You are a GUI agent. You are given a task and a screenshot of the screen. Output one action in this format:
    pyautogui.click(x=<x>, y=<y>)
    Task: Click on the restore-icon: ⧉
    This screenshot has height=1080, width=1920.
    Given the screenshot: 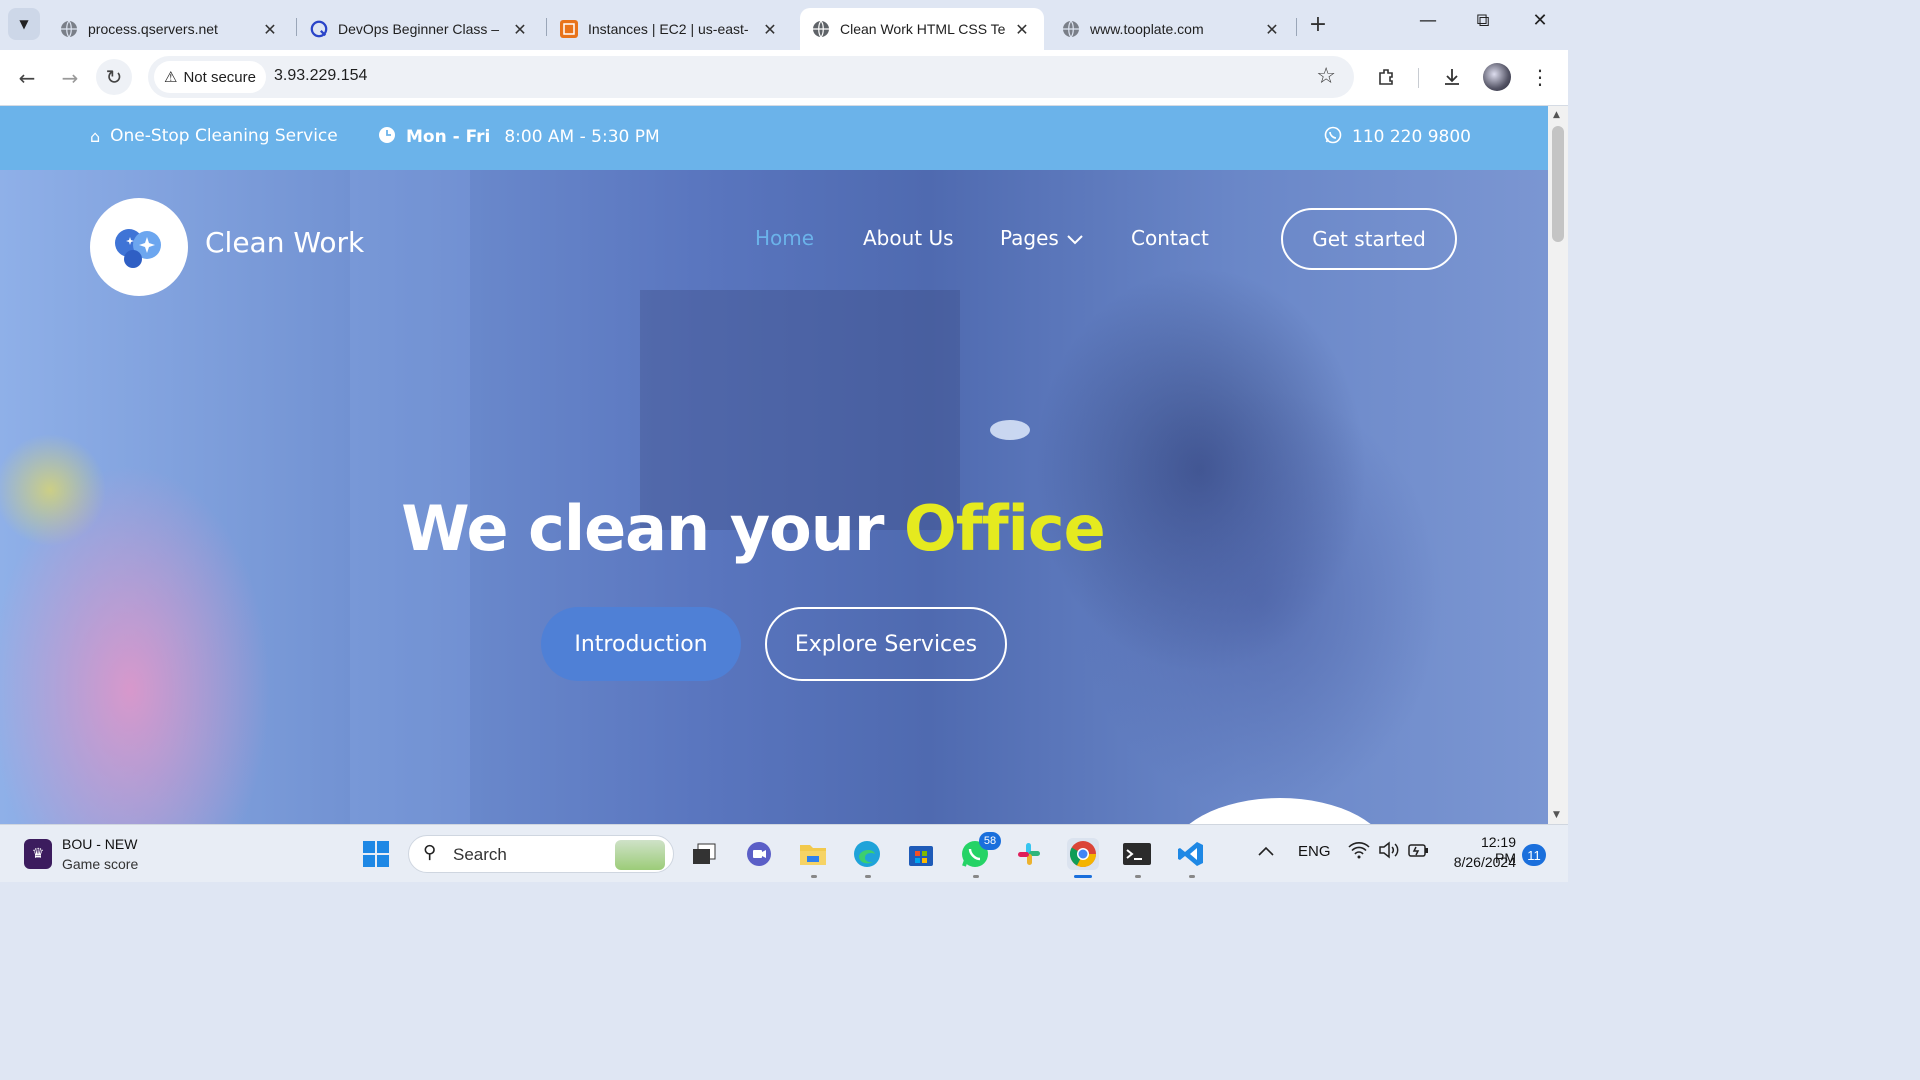 What is the action you would take?
    pyautogui.click(x=1483, y=20)
    